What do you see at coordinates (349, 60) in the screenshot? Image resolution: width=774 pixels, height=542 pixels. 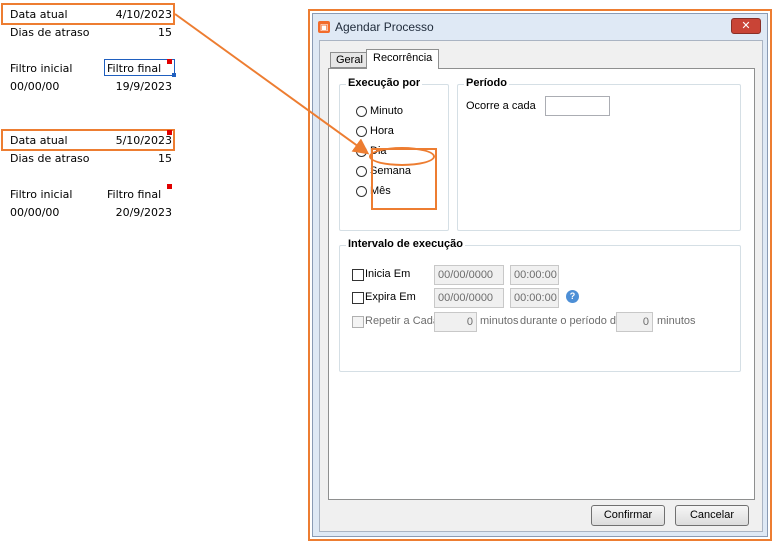 I see `tab-geral: Geral` at bounding box center [349, 60].